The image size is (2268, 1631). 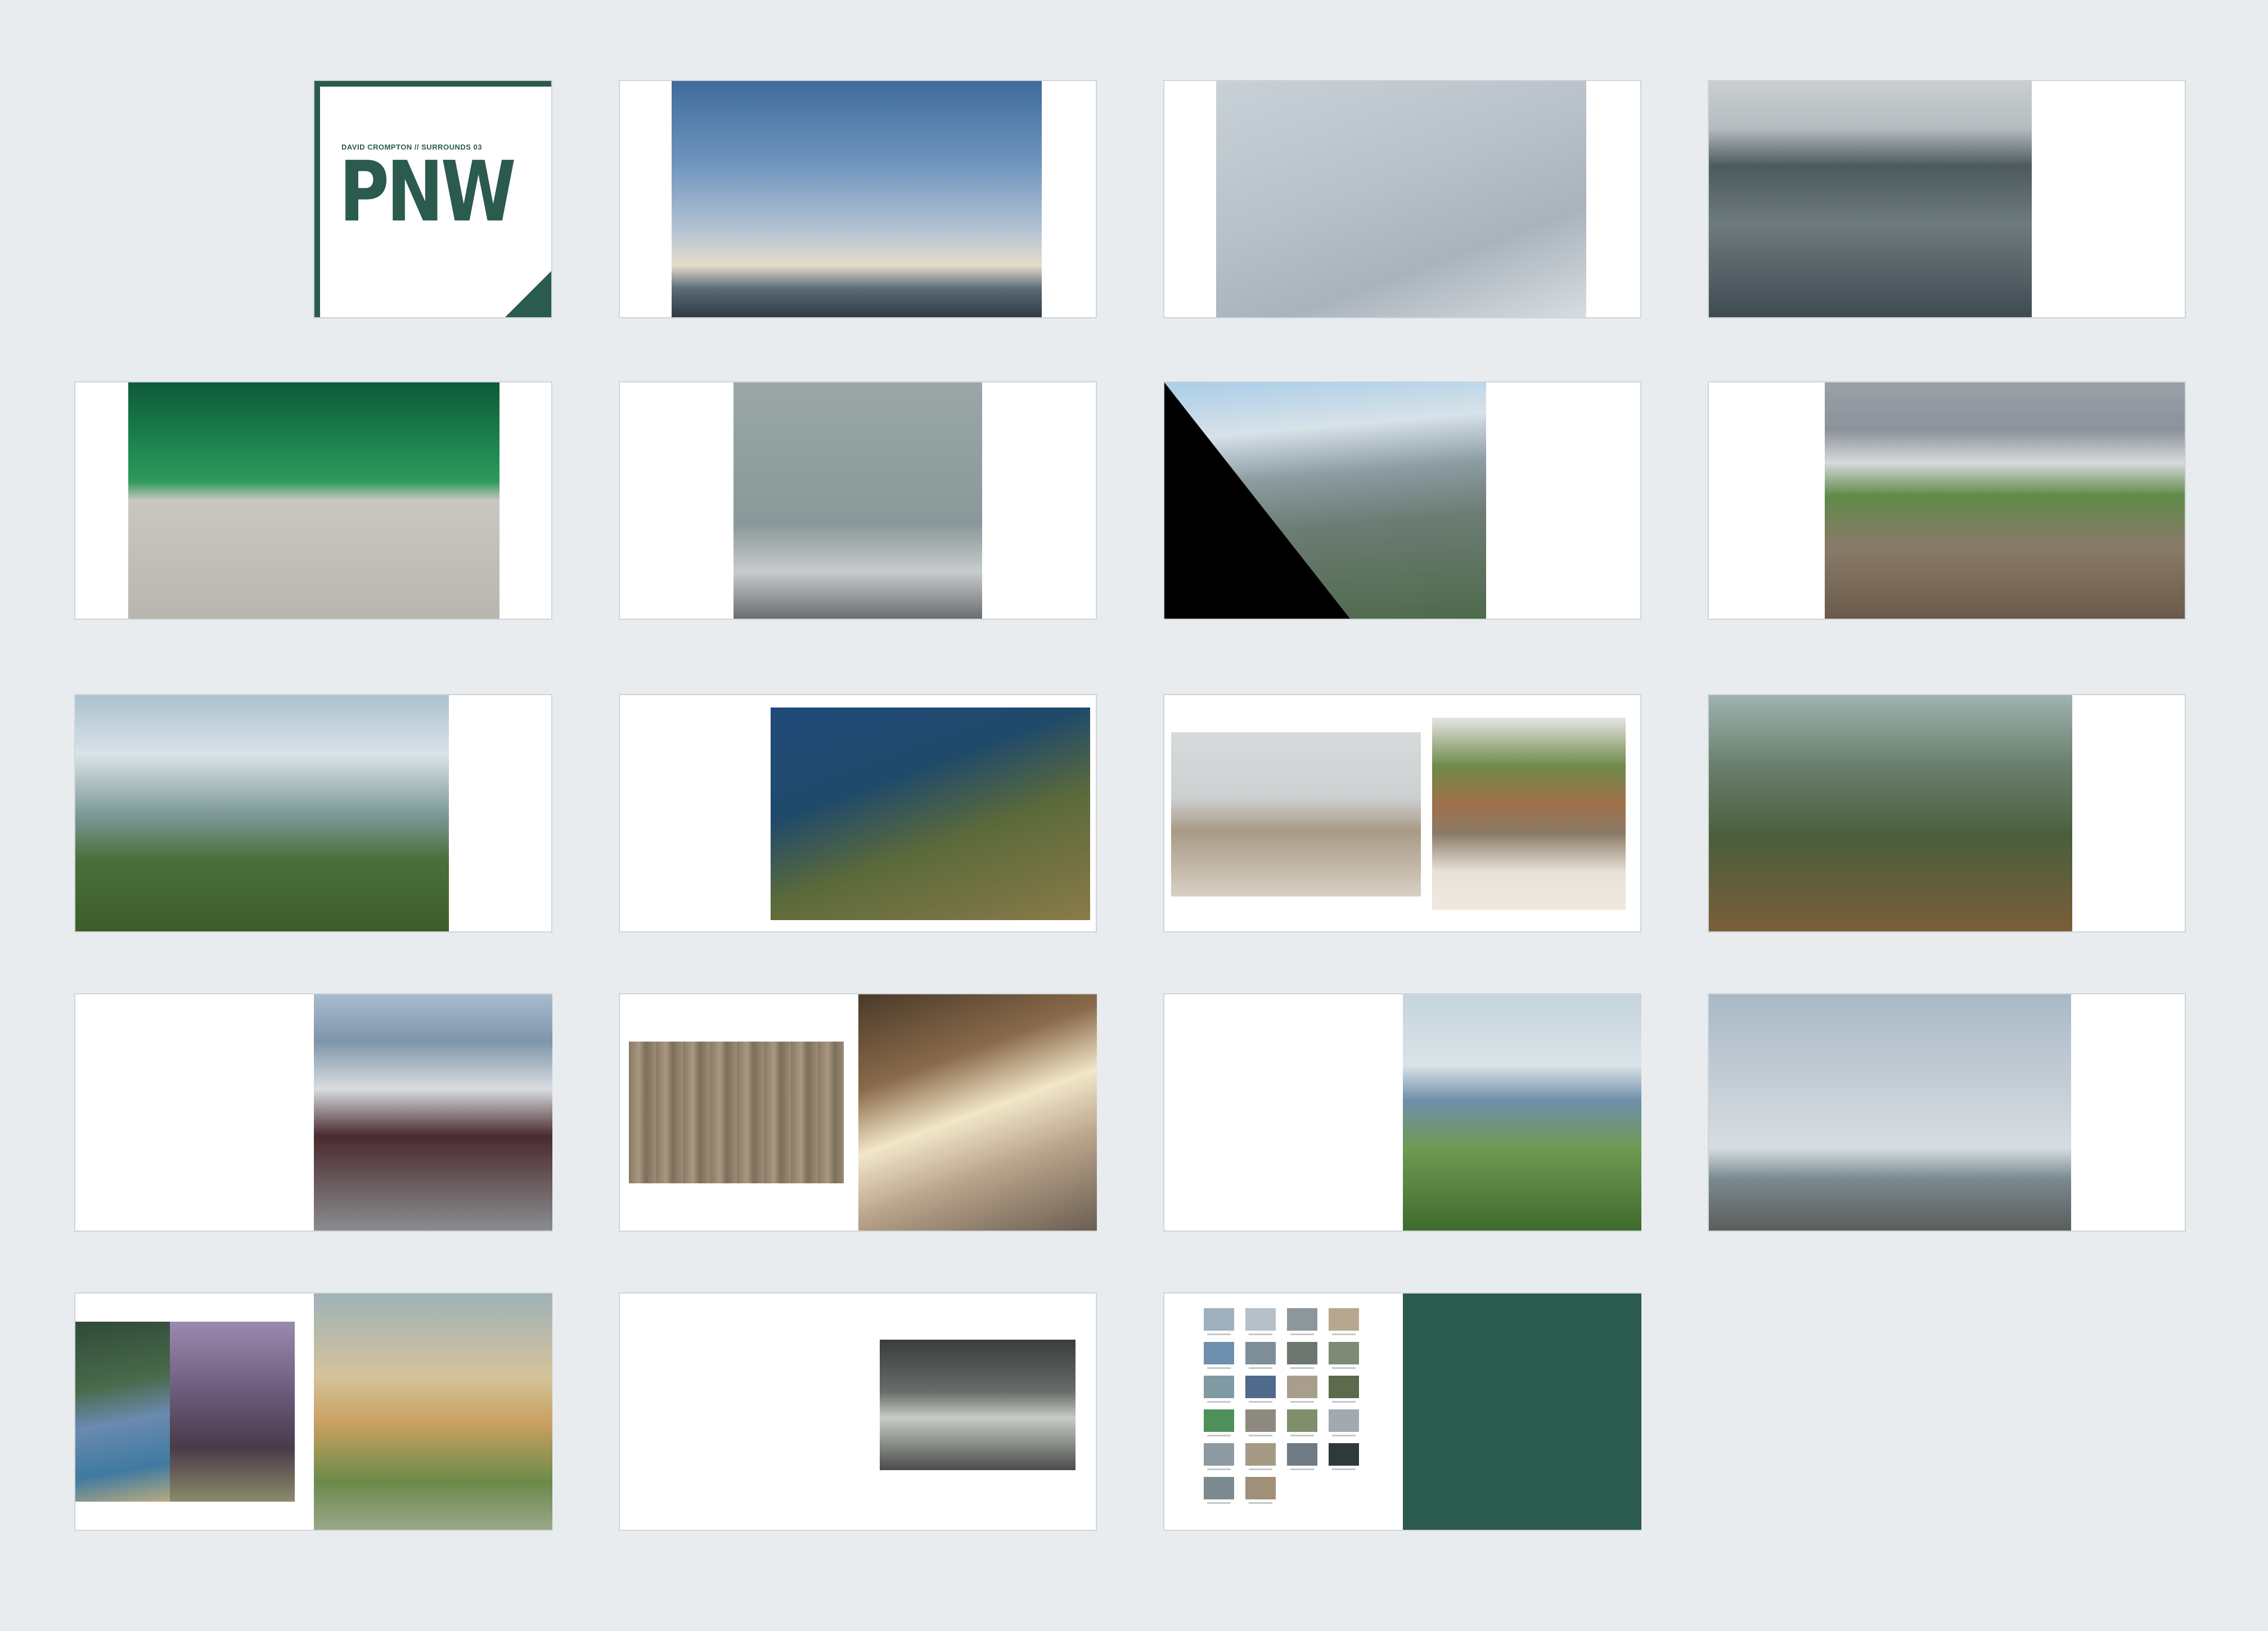 What do you see at coordinates (528, 294) in the screenshot?
I see `cover-corner-triangle` at bounding box center [528, 294].